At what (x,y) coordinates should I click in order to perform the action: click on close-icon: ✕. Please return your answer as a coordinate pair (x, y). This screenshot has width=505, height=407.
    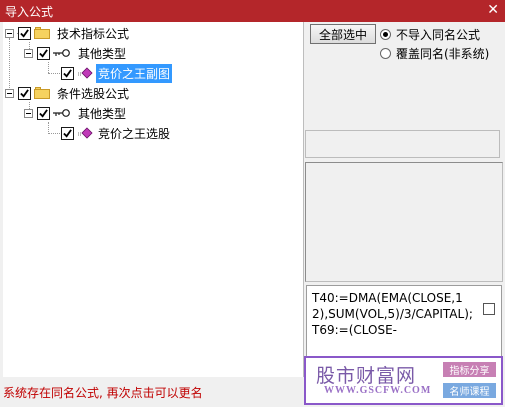
    Looking at the image, I should click on (493, 10).